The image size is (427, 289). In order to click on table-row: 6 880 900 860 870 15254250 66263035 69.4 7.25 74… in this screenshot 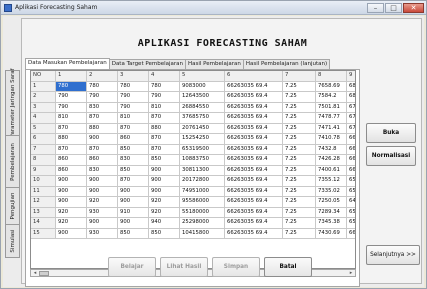, I will do `click(193, 139)`.